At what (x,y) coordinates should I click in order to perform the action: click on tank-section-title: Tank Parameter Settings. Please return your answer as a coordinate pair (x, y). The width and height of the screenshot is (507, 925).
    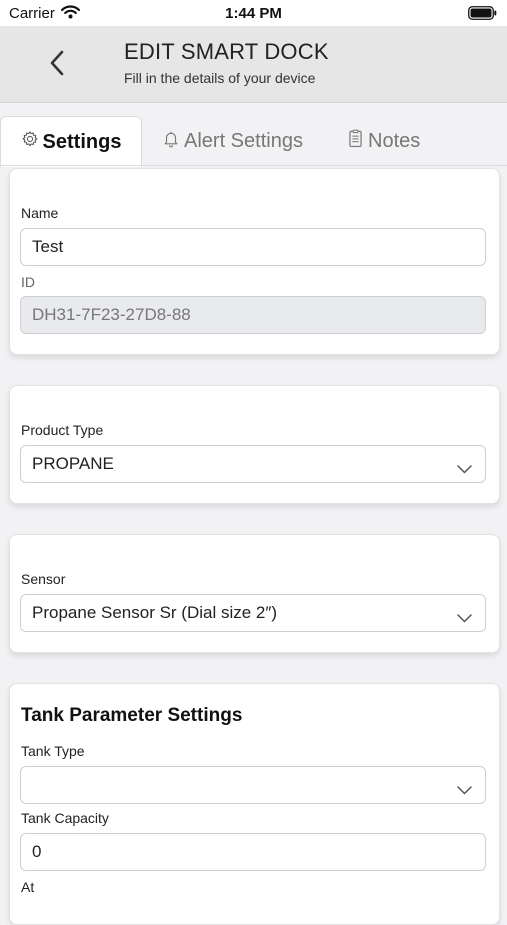
    Looking at the image, I should click on (132, 715).